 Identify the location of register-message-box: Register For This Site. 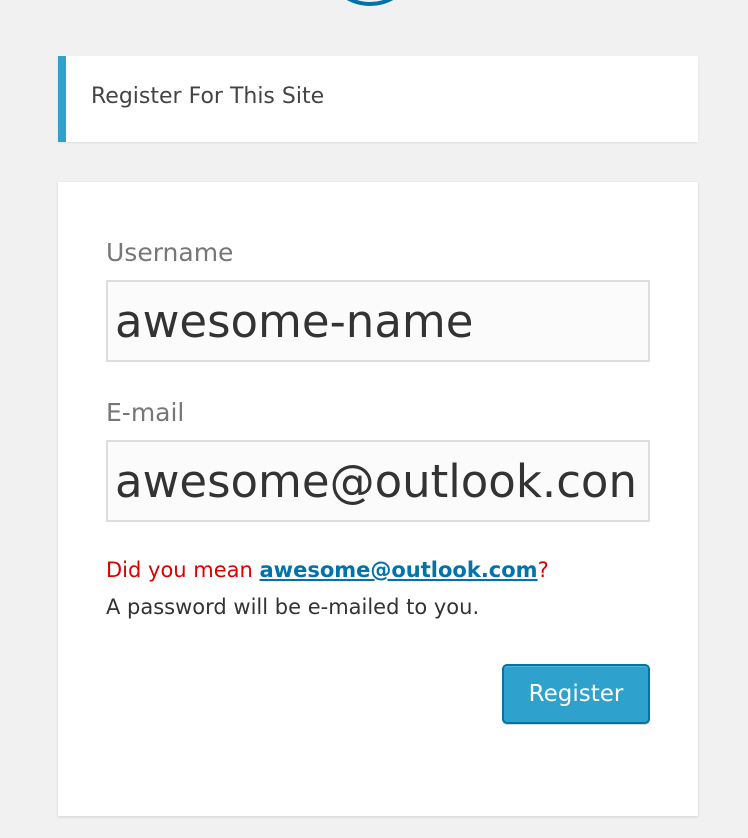
(378, 99).